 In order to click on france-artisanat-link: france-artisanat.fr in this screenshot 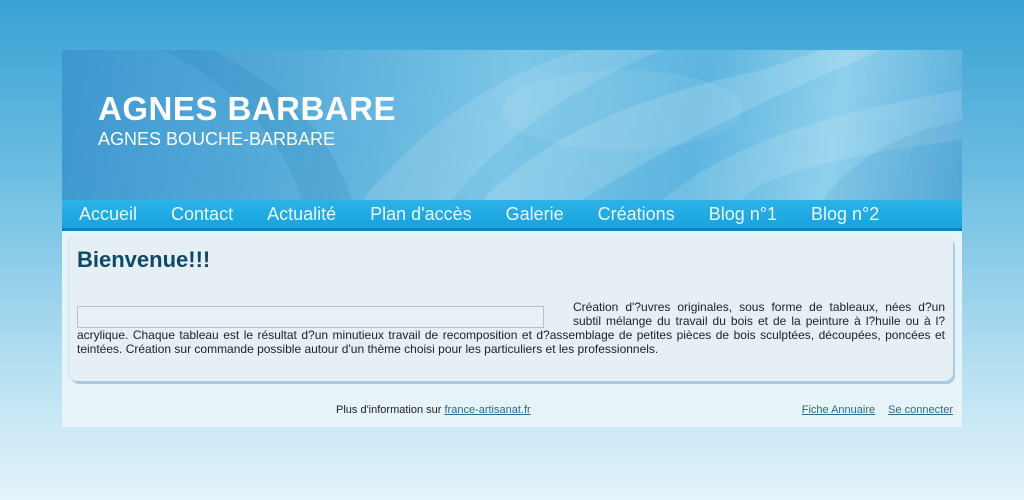, I will do `click(487, 410)`.